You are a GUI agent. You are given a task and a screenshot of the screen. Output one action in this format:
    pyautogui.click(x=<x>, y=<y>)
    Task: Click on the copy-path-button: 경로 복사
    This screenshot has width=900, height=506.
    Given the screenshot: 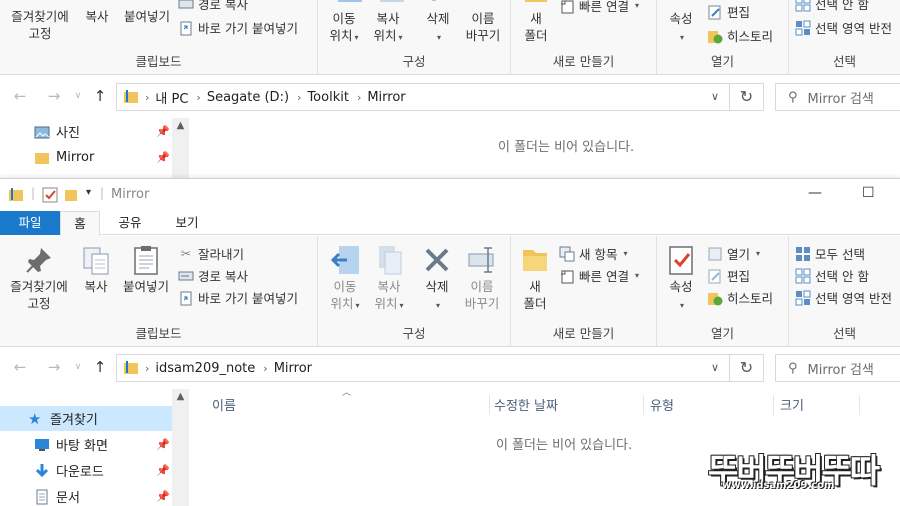 What is the action you would take?
    pyautogui.click(x=213, y=275)
    